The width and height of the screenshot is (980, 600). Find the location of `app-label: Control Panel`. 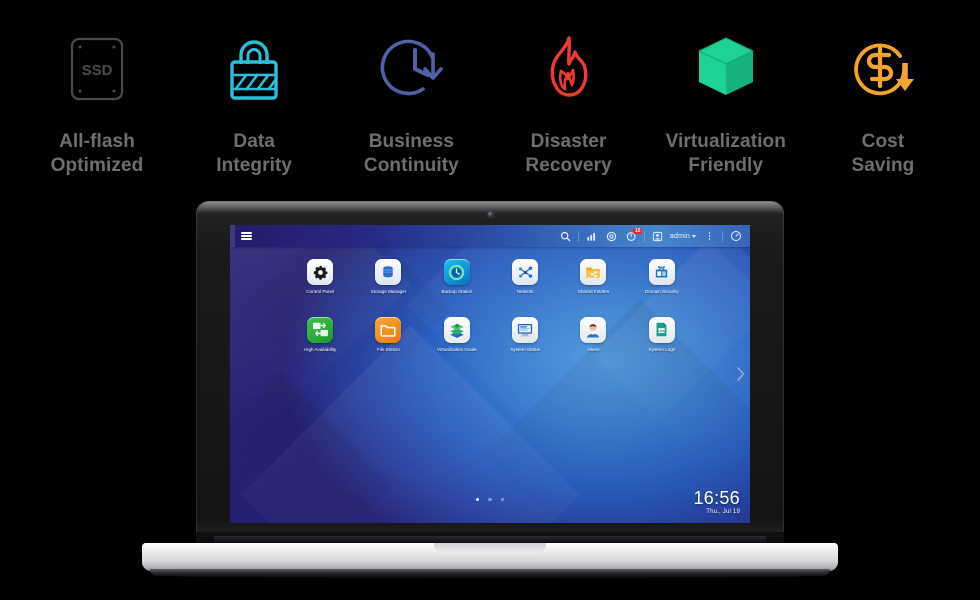

app-label: Control Panel is located at coordinates (320, 291).